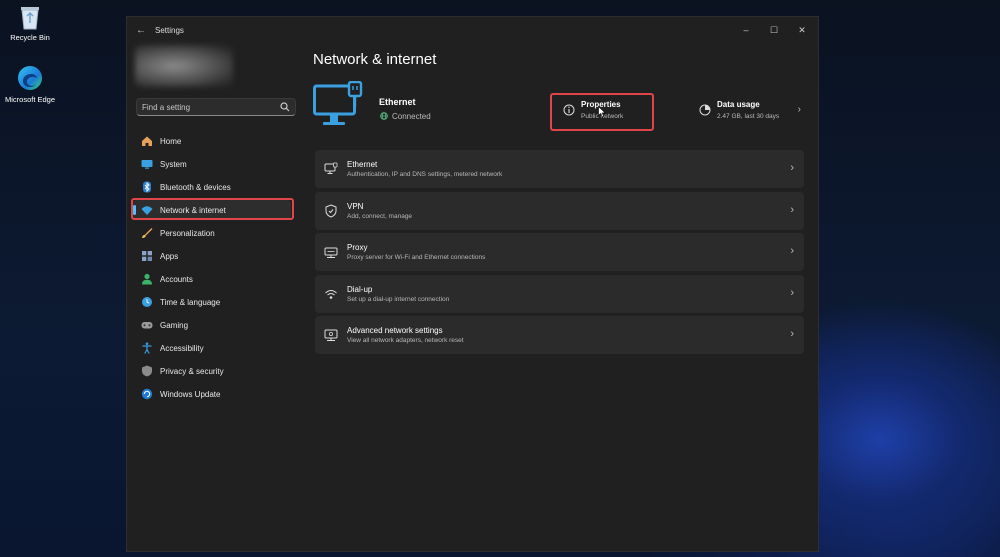 The height and width of the screenshot is (557, 1000). I want to click on update-icon, so click(147, 394).